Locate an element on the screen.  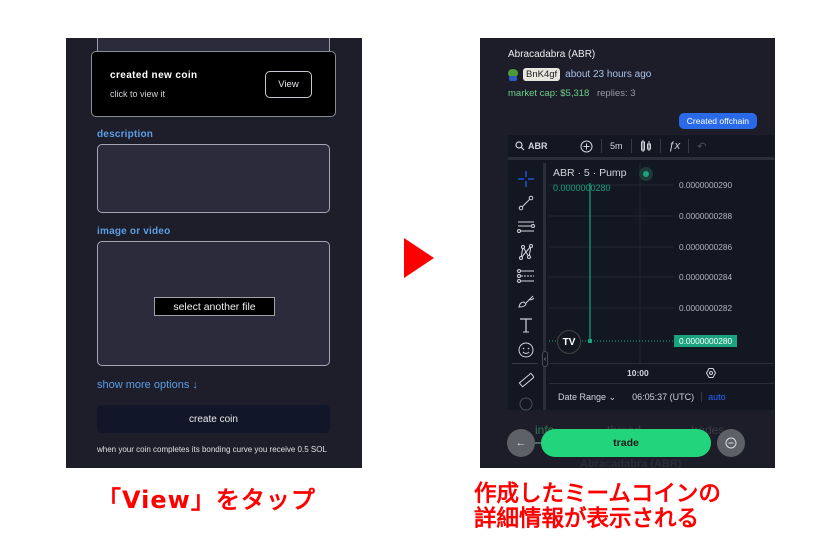
market-cap: market cap: $5,318 is located at coordinates (549, 93).